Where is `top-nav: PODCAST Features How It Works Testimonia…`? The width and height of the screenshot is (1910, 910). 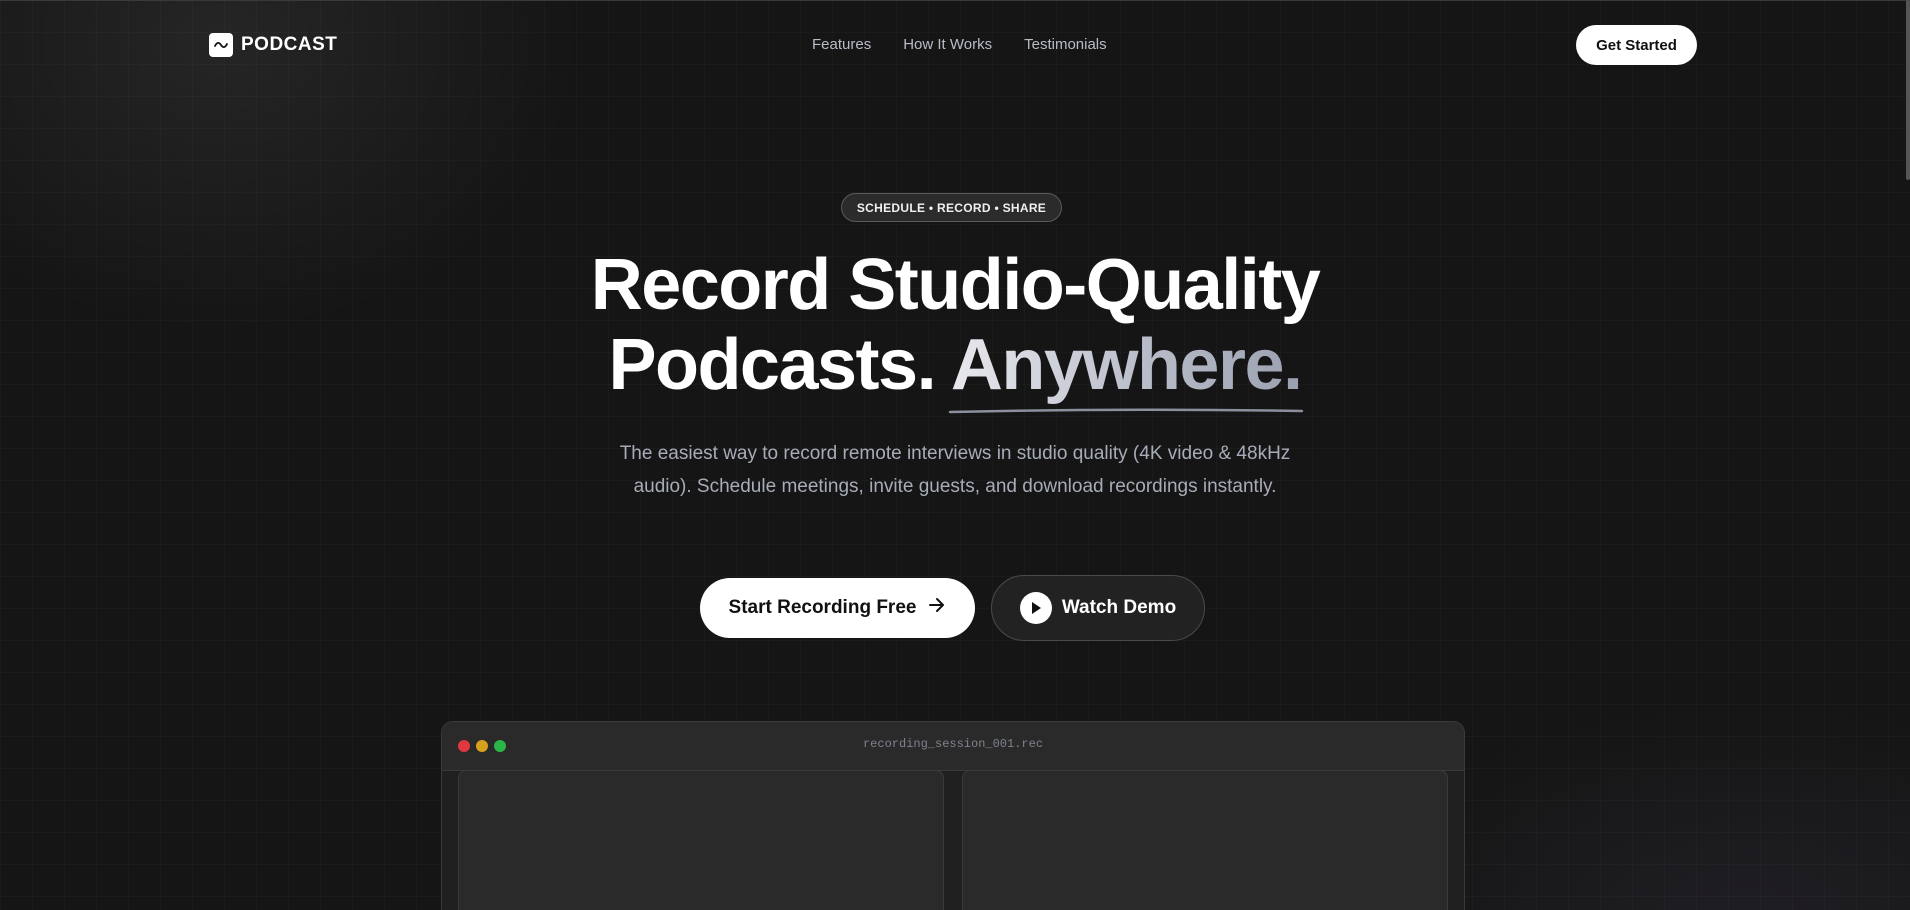
top-nav: PODCAST Features How It Works Testimonia… is located at coordinates (955, 45).